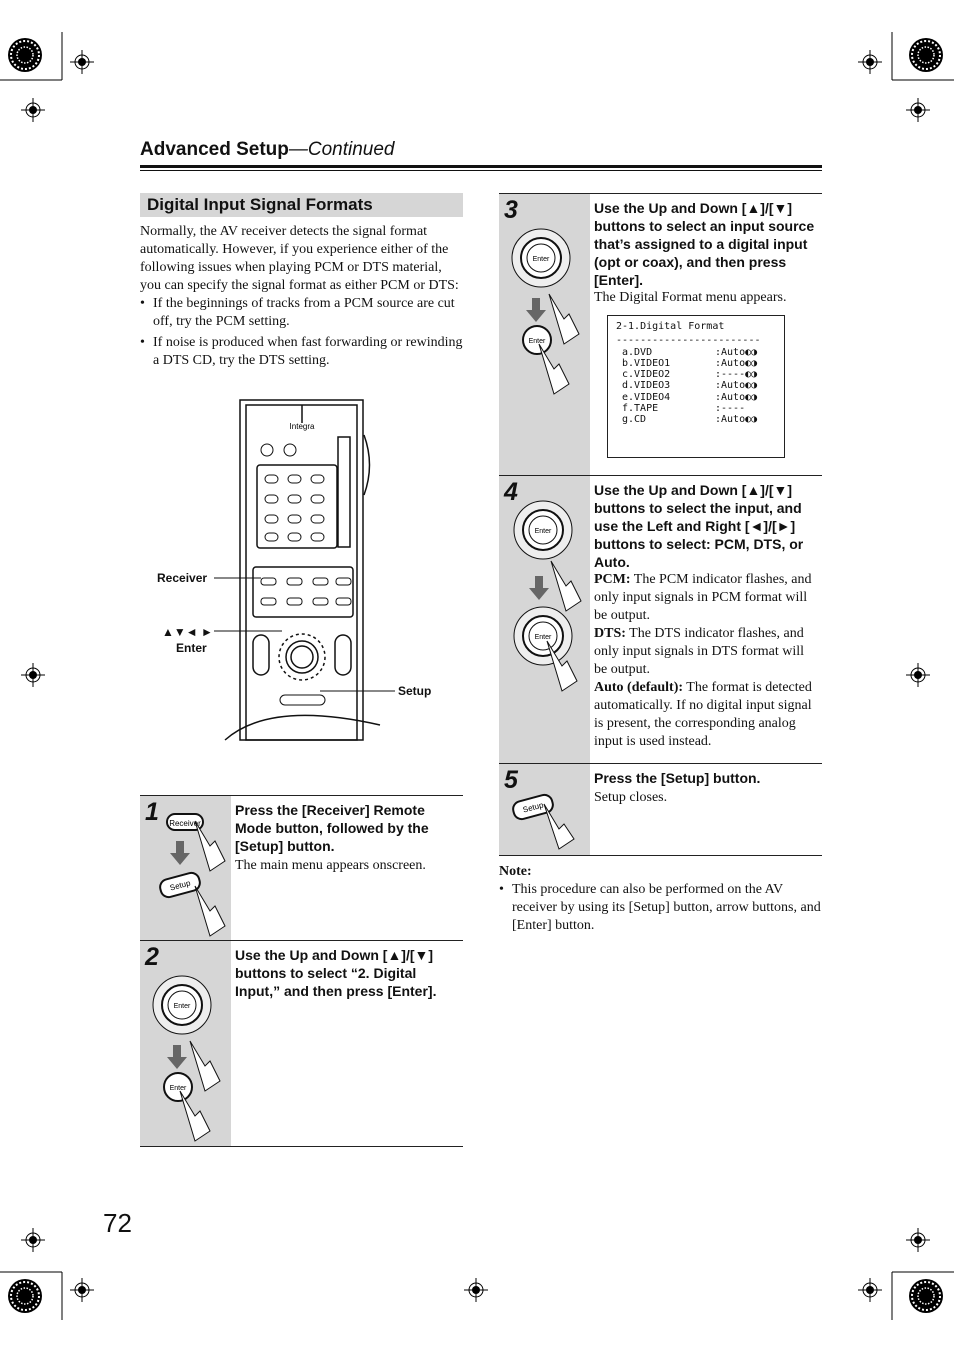  What do you see at coordinates (690, 375) in the screenshot?
I see `screen-row: c.VIDEO2:----◐◑` at bounding box center [690, 375].